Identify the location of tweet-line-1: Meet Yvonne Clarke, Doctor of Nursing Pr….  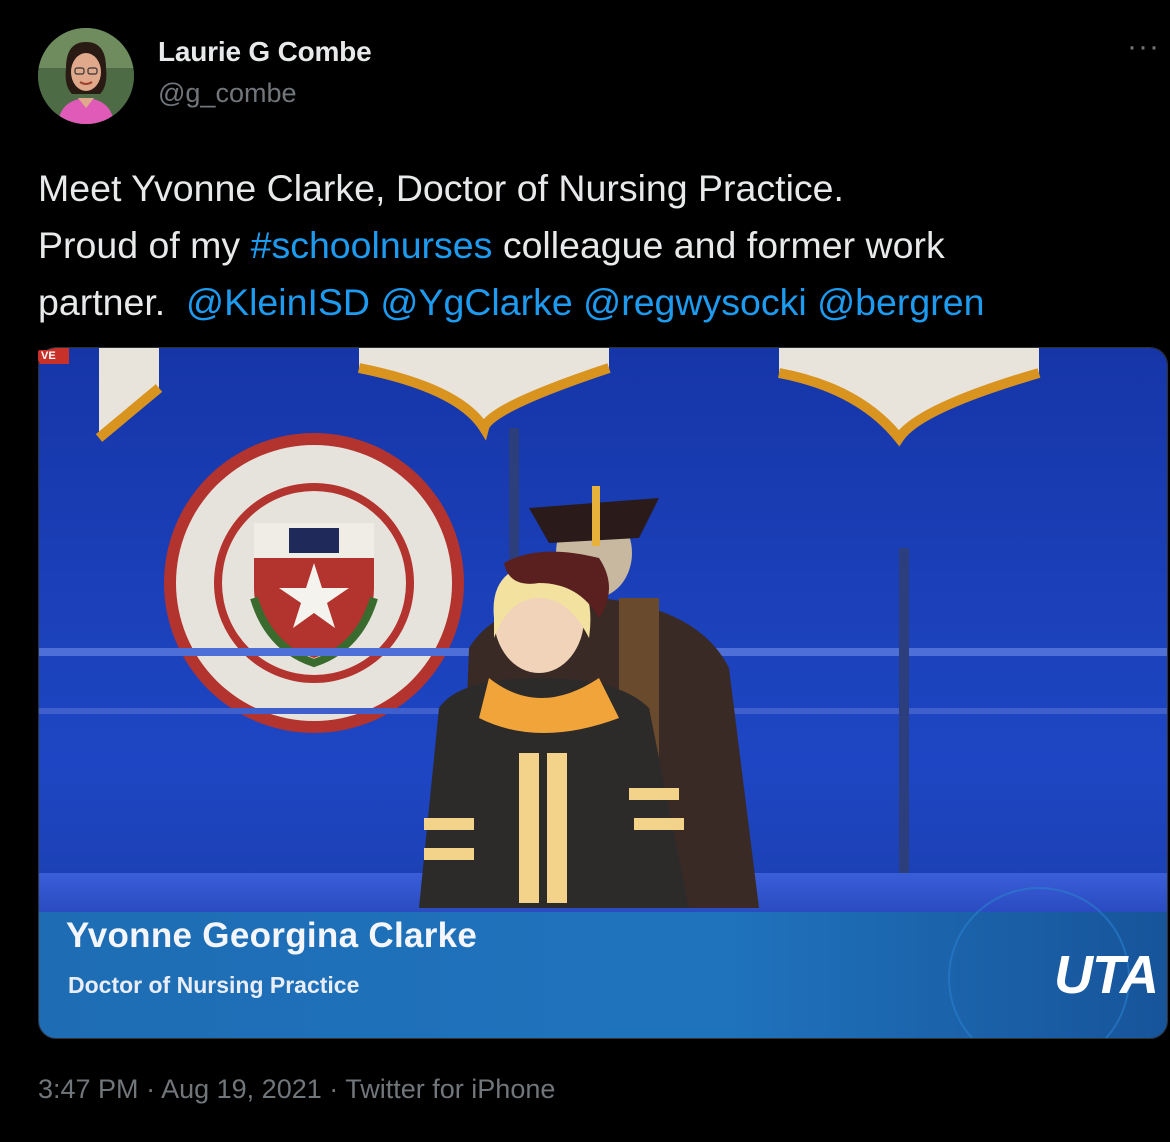
(441, 188).